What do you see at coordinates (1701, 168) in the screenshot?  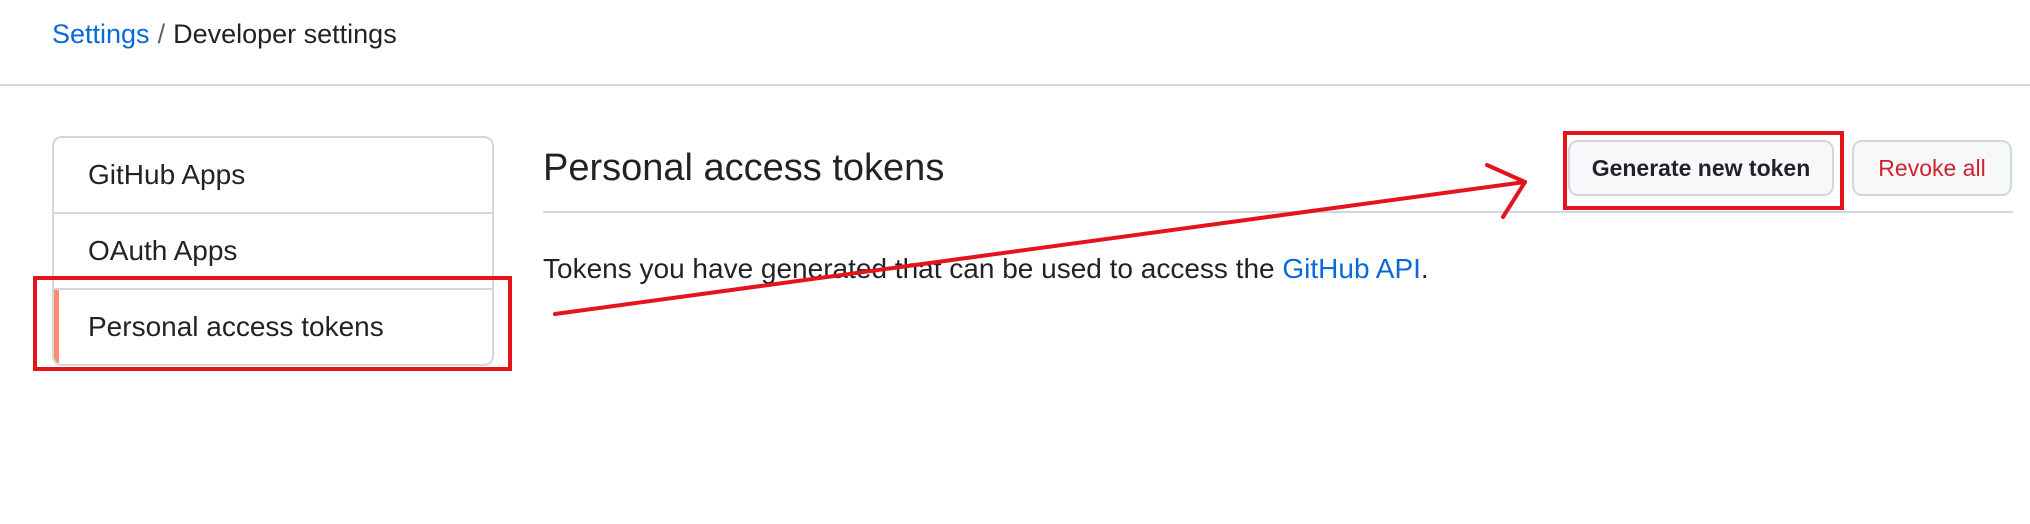 I see `generate-new-token-button: Generate new token` at bounding box center [1701, 168].